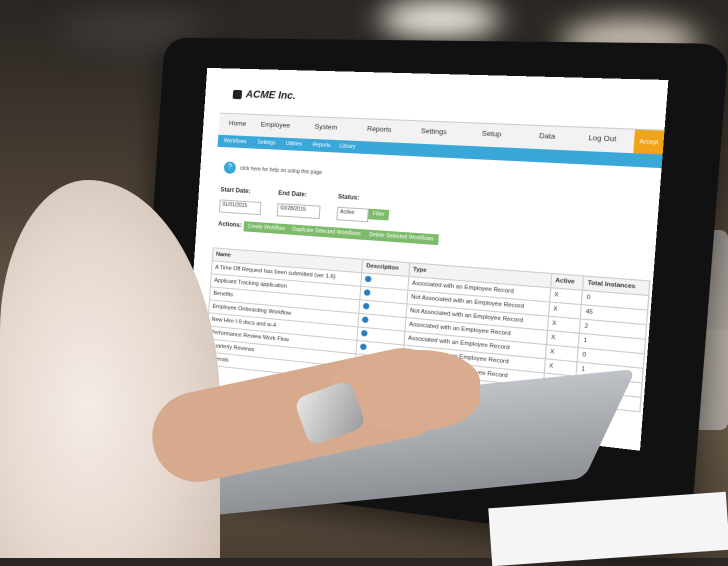 The height and width of the screenshot is (566, 728). What do you see at coordinates (298, 211) in the screenshot?
I see `end-date-input: 03/28/2015` at bounding box center [298, 211].